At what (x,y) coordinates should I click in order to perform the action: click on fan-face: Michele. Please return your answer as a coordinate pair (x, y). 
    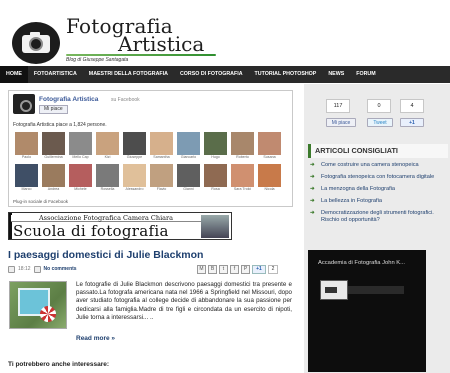
    Looking at the image, I should click on (80, 178).